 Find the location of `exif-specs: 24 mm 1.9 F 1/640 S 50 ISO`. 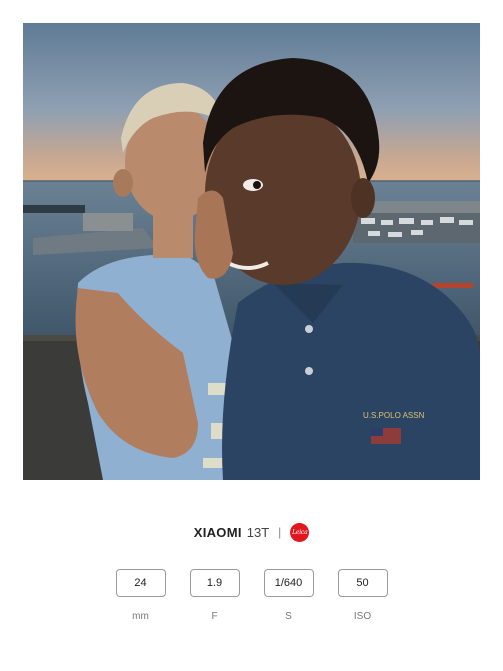

exif-specs: 24 mm 1.9 F 1/640 S 50 ISO is located at coordinates (251, 595).